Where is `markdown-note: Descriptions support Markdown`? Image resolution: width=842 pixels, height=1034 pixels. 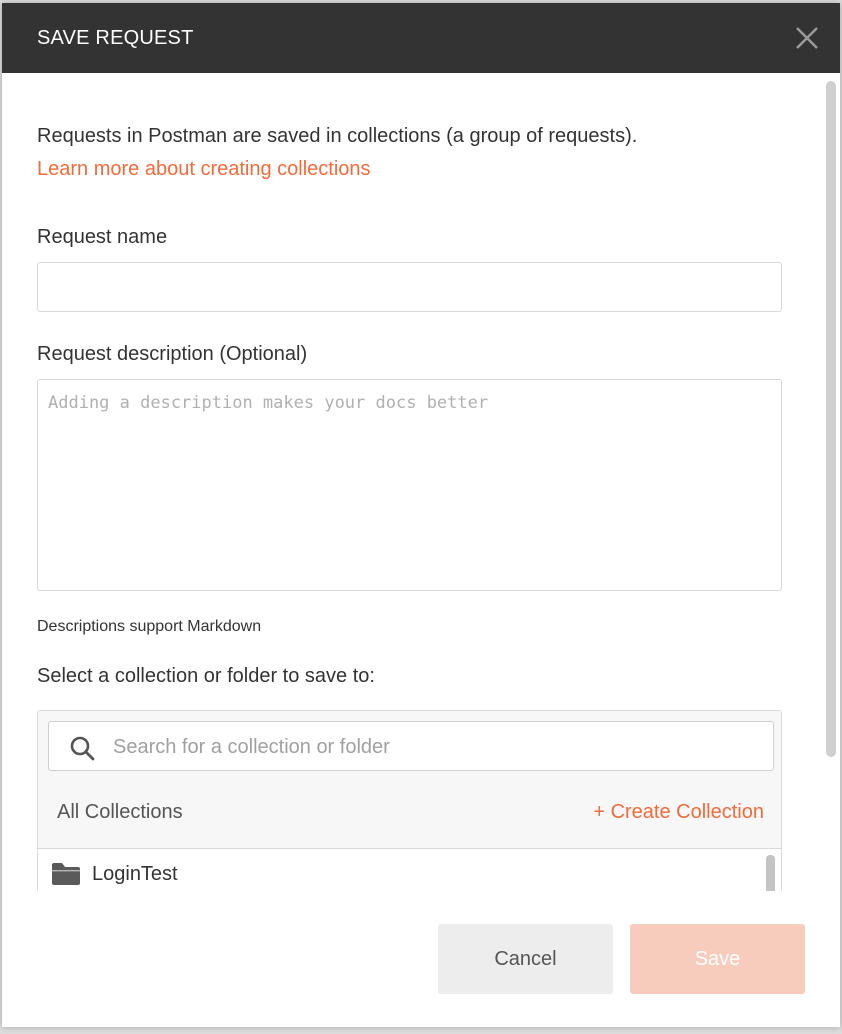 markdown-note: Descriptions support Markdown is located at coordinates (149, 626).